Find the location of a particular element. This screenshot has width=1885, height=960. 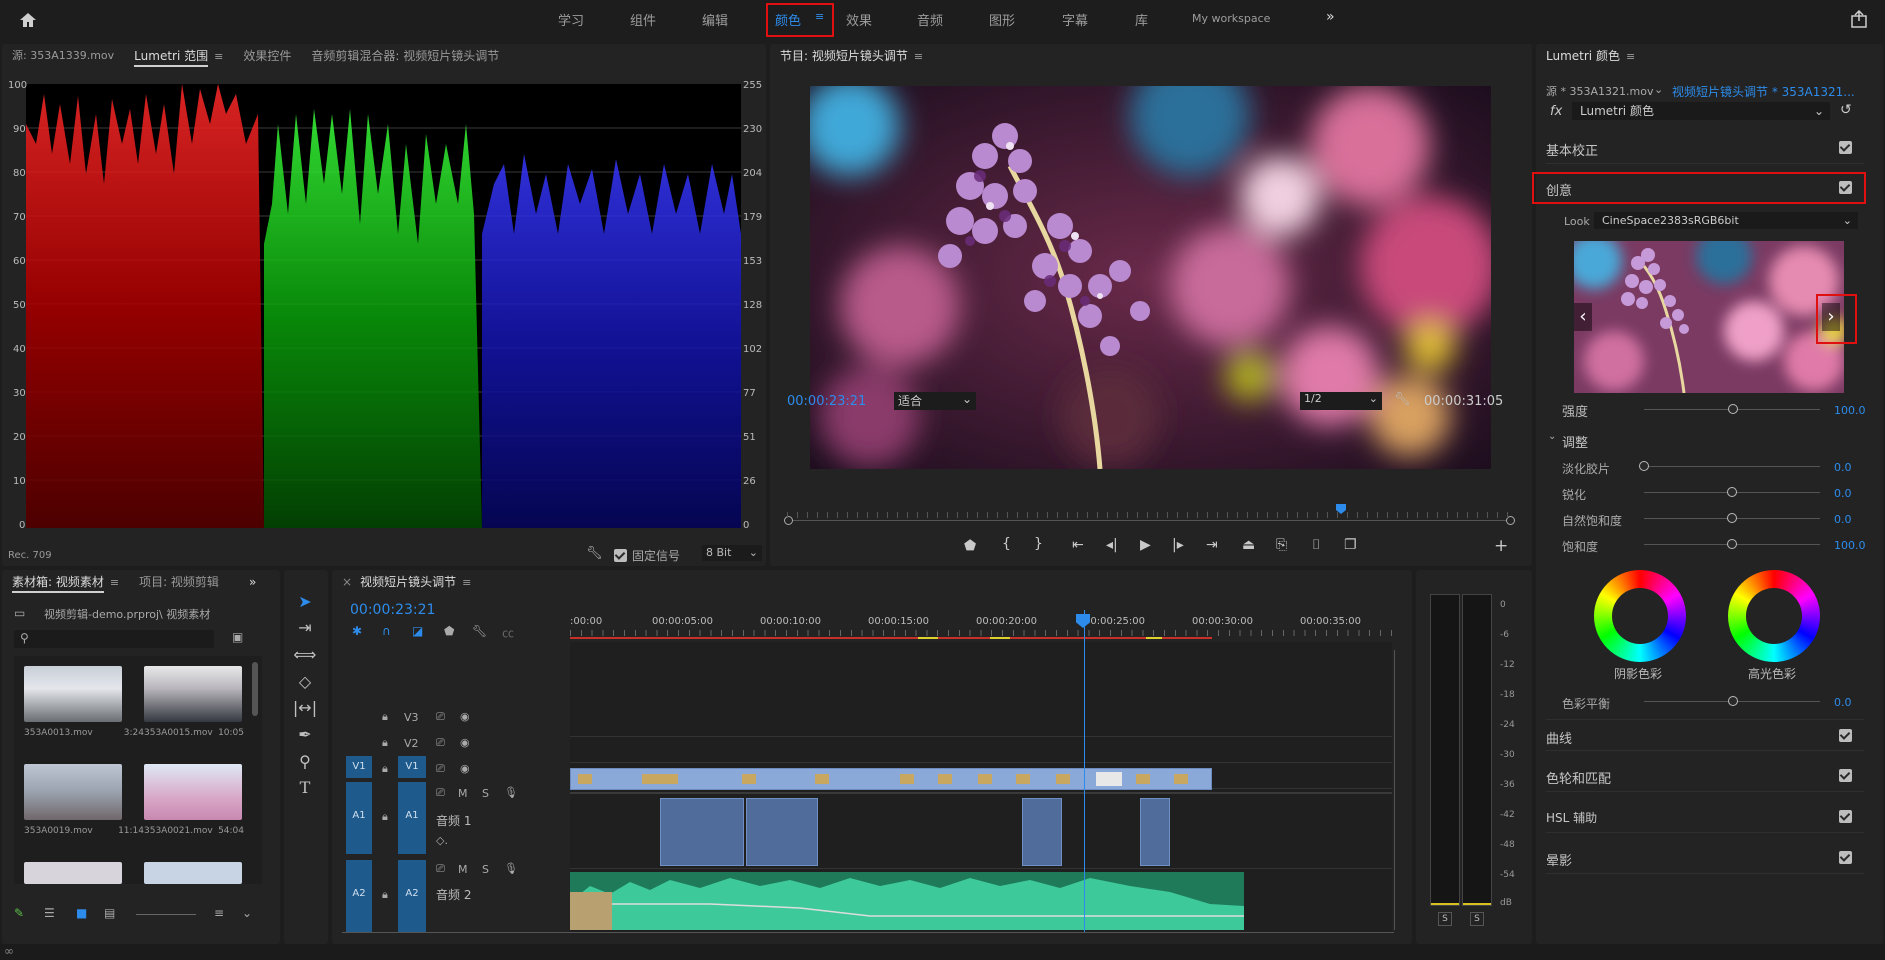

program-current-timecode: 00:00:23:21 is located at coordinates (826, 401).